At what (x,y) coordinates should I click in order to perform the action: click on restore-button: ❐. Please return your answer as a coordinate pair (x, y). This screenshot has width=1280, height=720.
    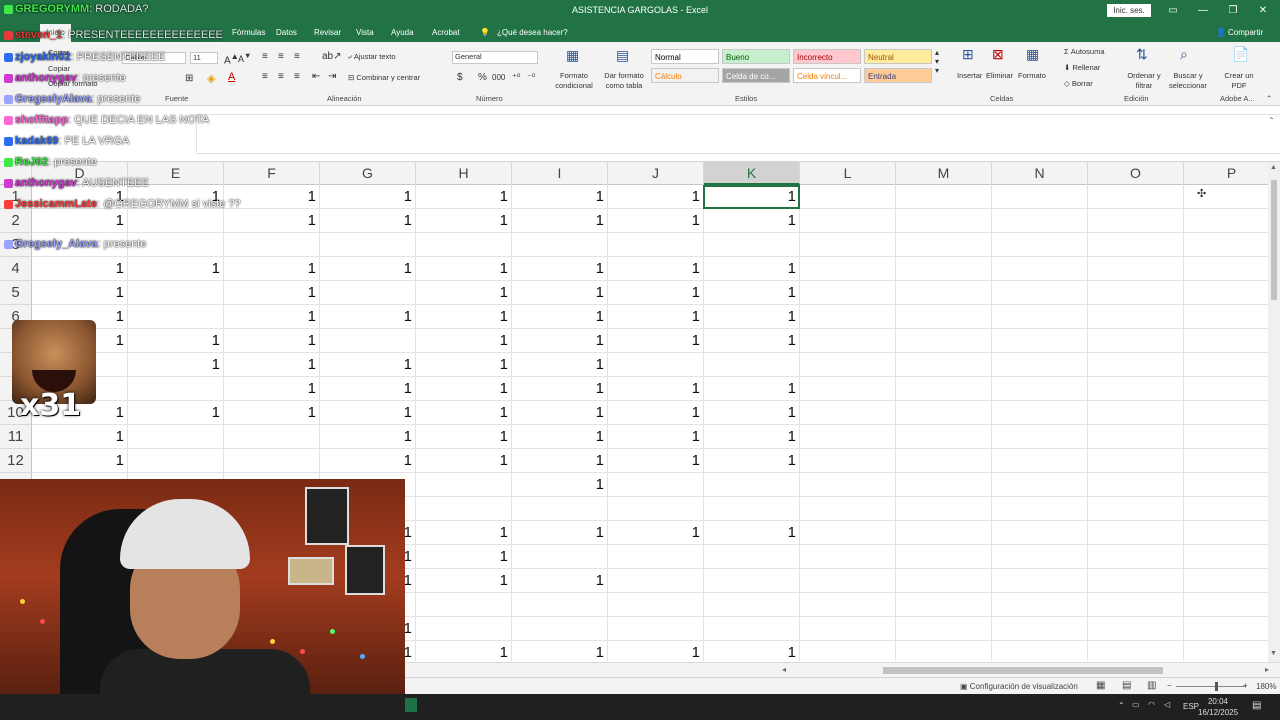
    Looking at the image, I should click on (1233, 11).